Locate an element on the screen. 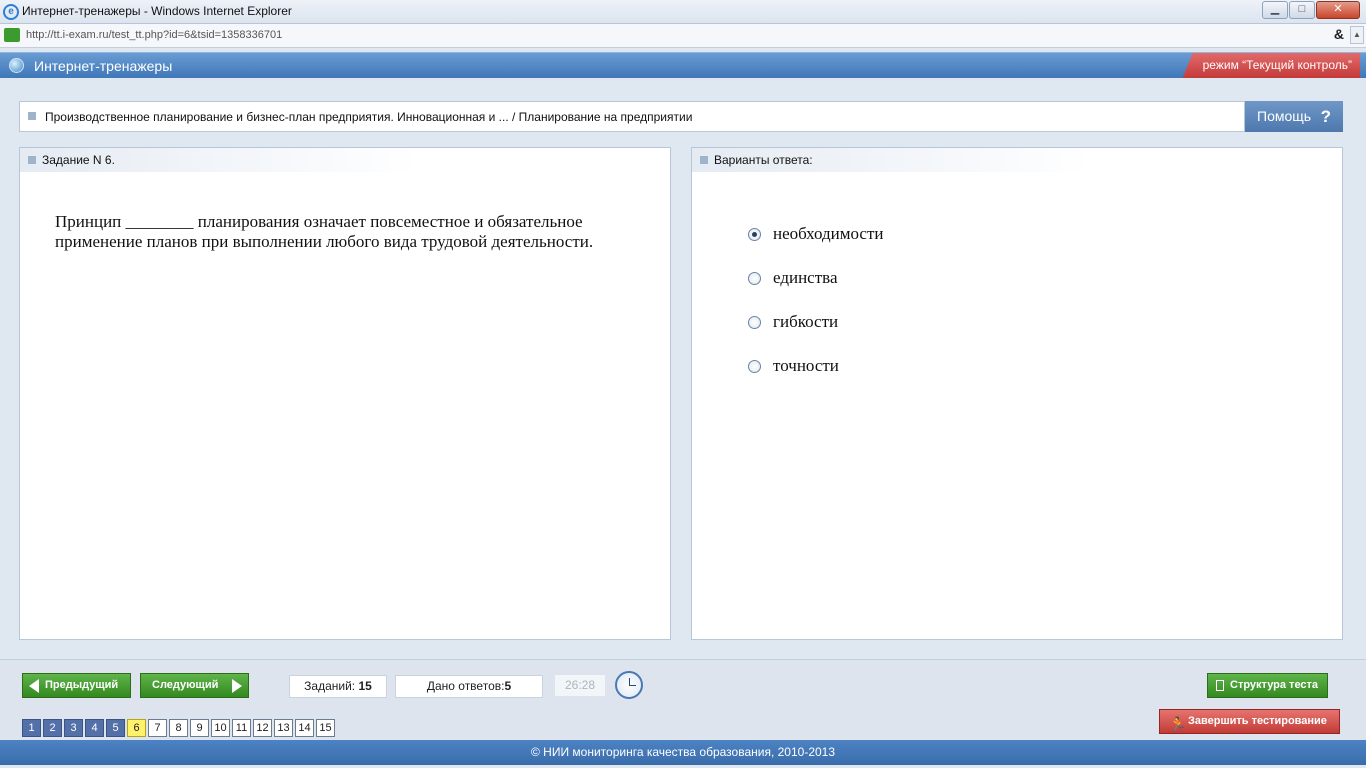  tasks-count-label: Заданий: is located at coordinates (330, 686).